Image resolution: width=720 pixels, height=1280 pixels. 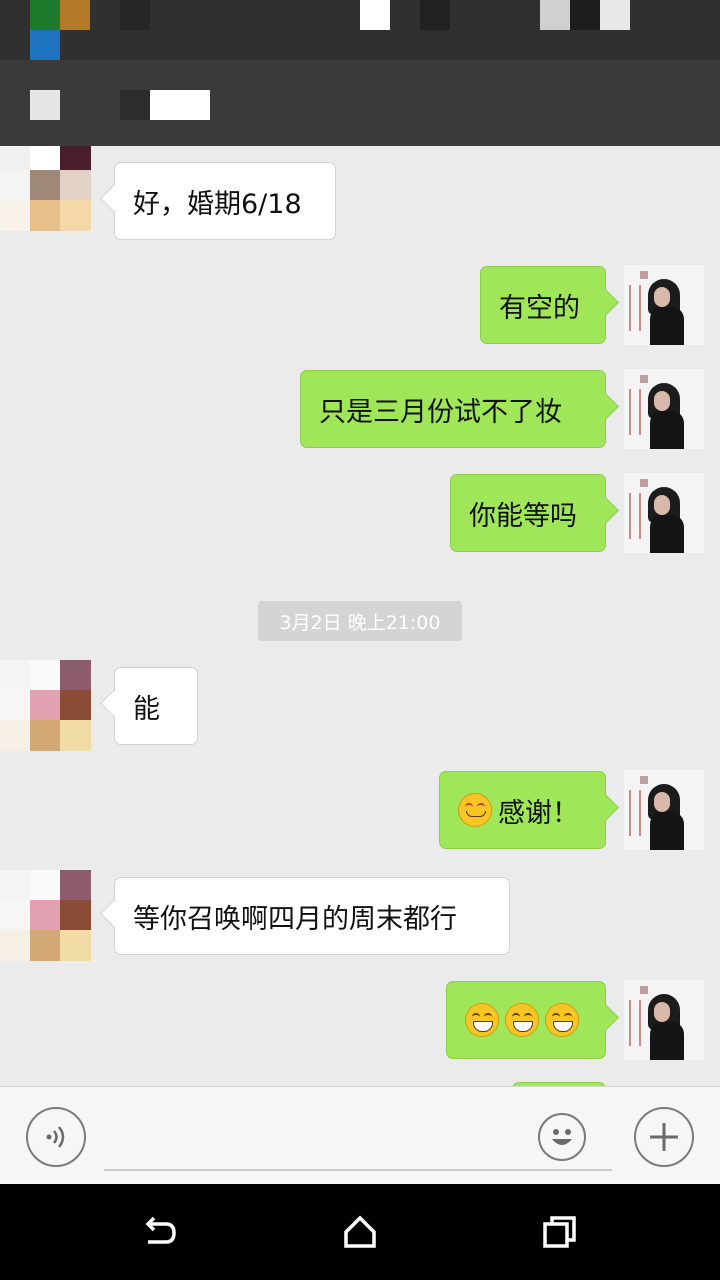 I want to click on smiling-blush-emoji-icon, so click(x=475, y=810).